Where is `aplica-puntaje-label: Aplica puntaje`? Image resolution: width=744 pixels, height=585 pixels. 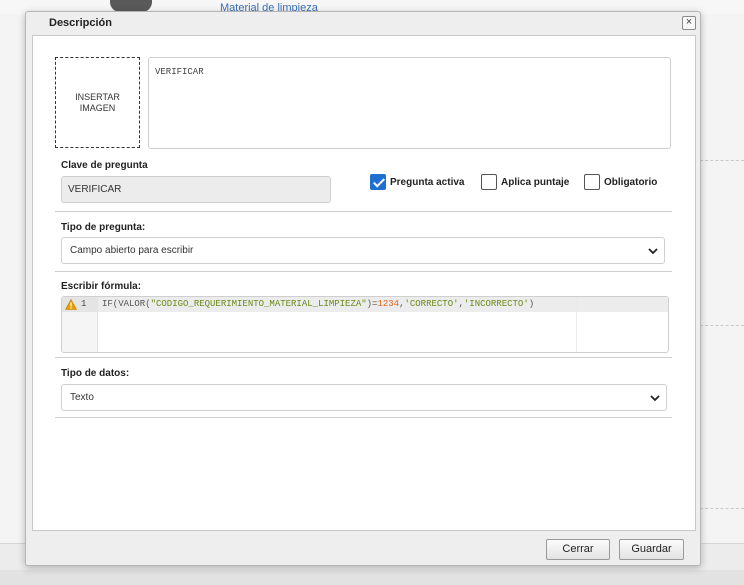
aplica-puntaje-label: Aplica puntaje is located at coordinates (535, 182).